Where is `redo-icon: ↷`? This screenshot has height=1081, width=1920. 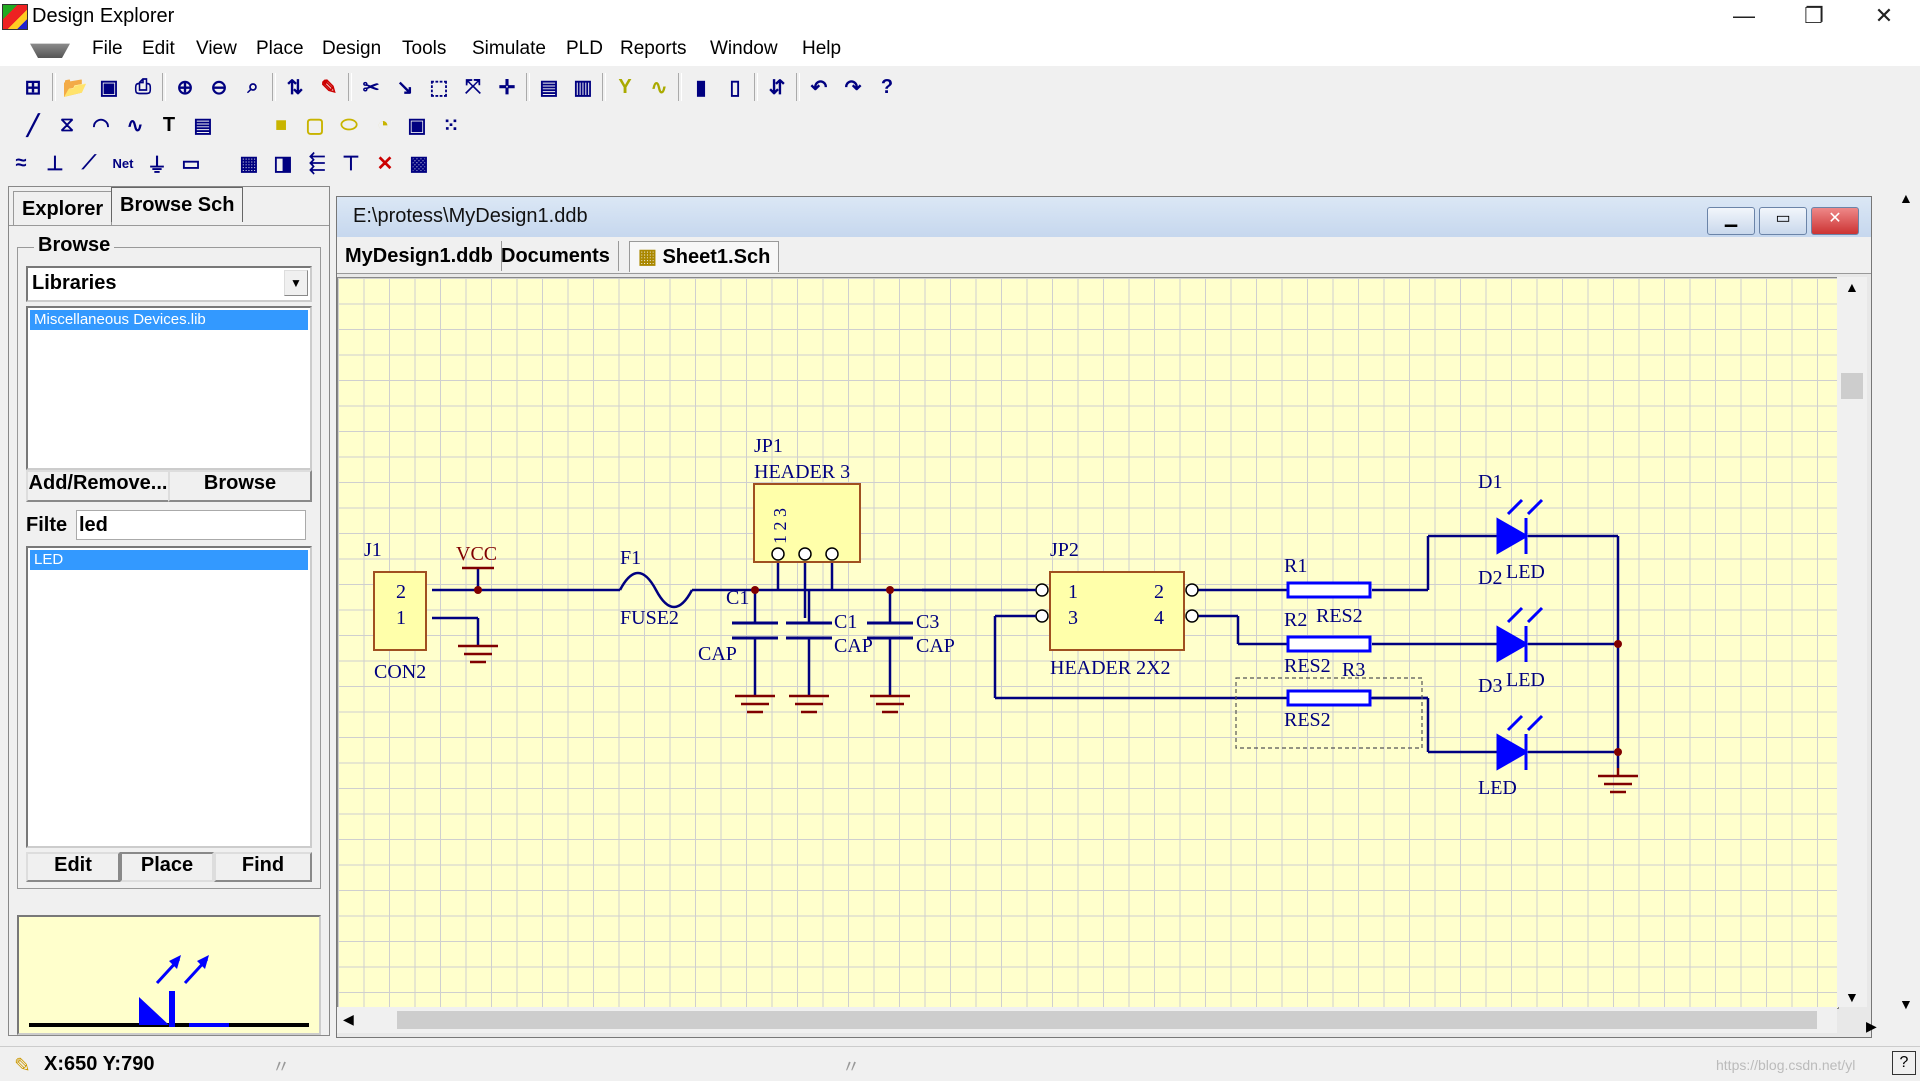 redo-icon: ↷ is located at coordinates (853, 87).